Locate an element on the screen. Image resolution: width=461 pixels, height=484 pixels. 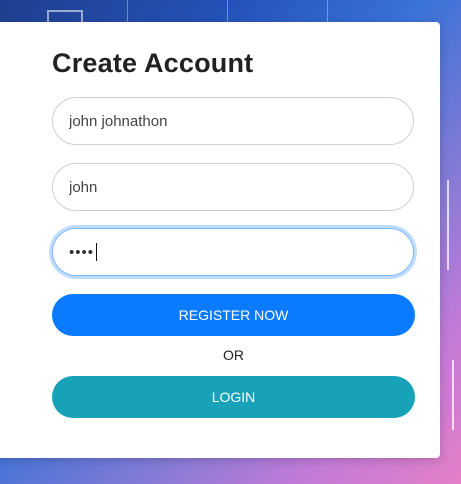
login-label: LOGIN is located at coordinates (233, 397).